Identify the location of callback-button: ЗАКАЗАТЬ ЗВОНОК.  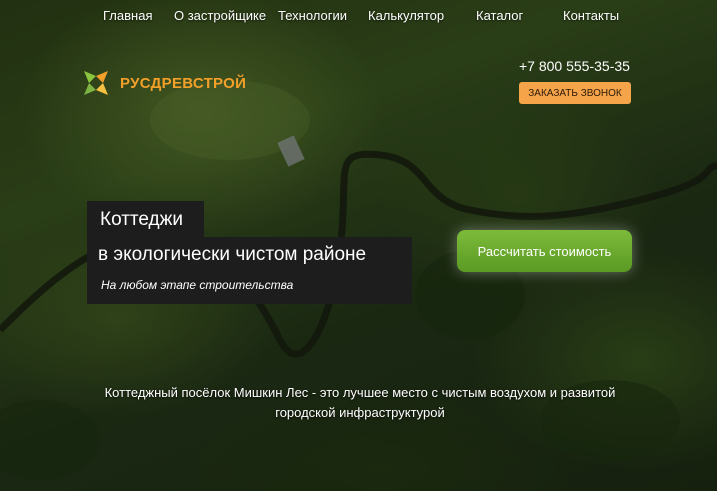
(575, 93).